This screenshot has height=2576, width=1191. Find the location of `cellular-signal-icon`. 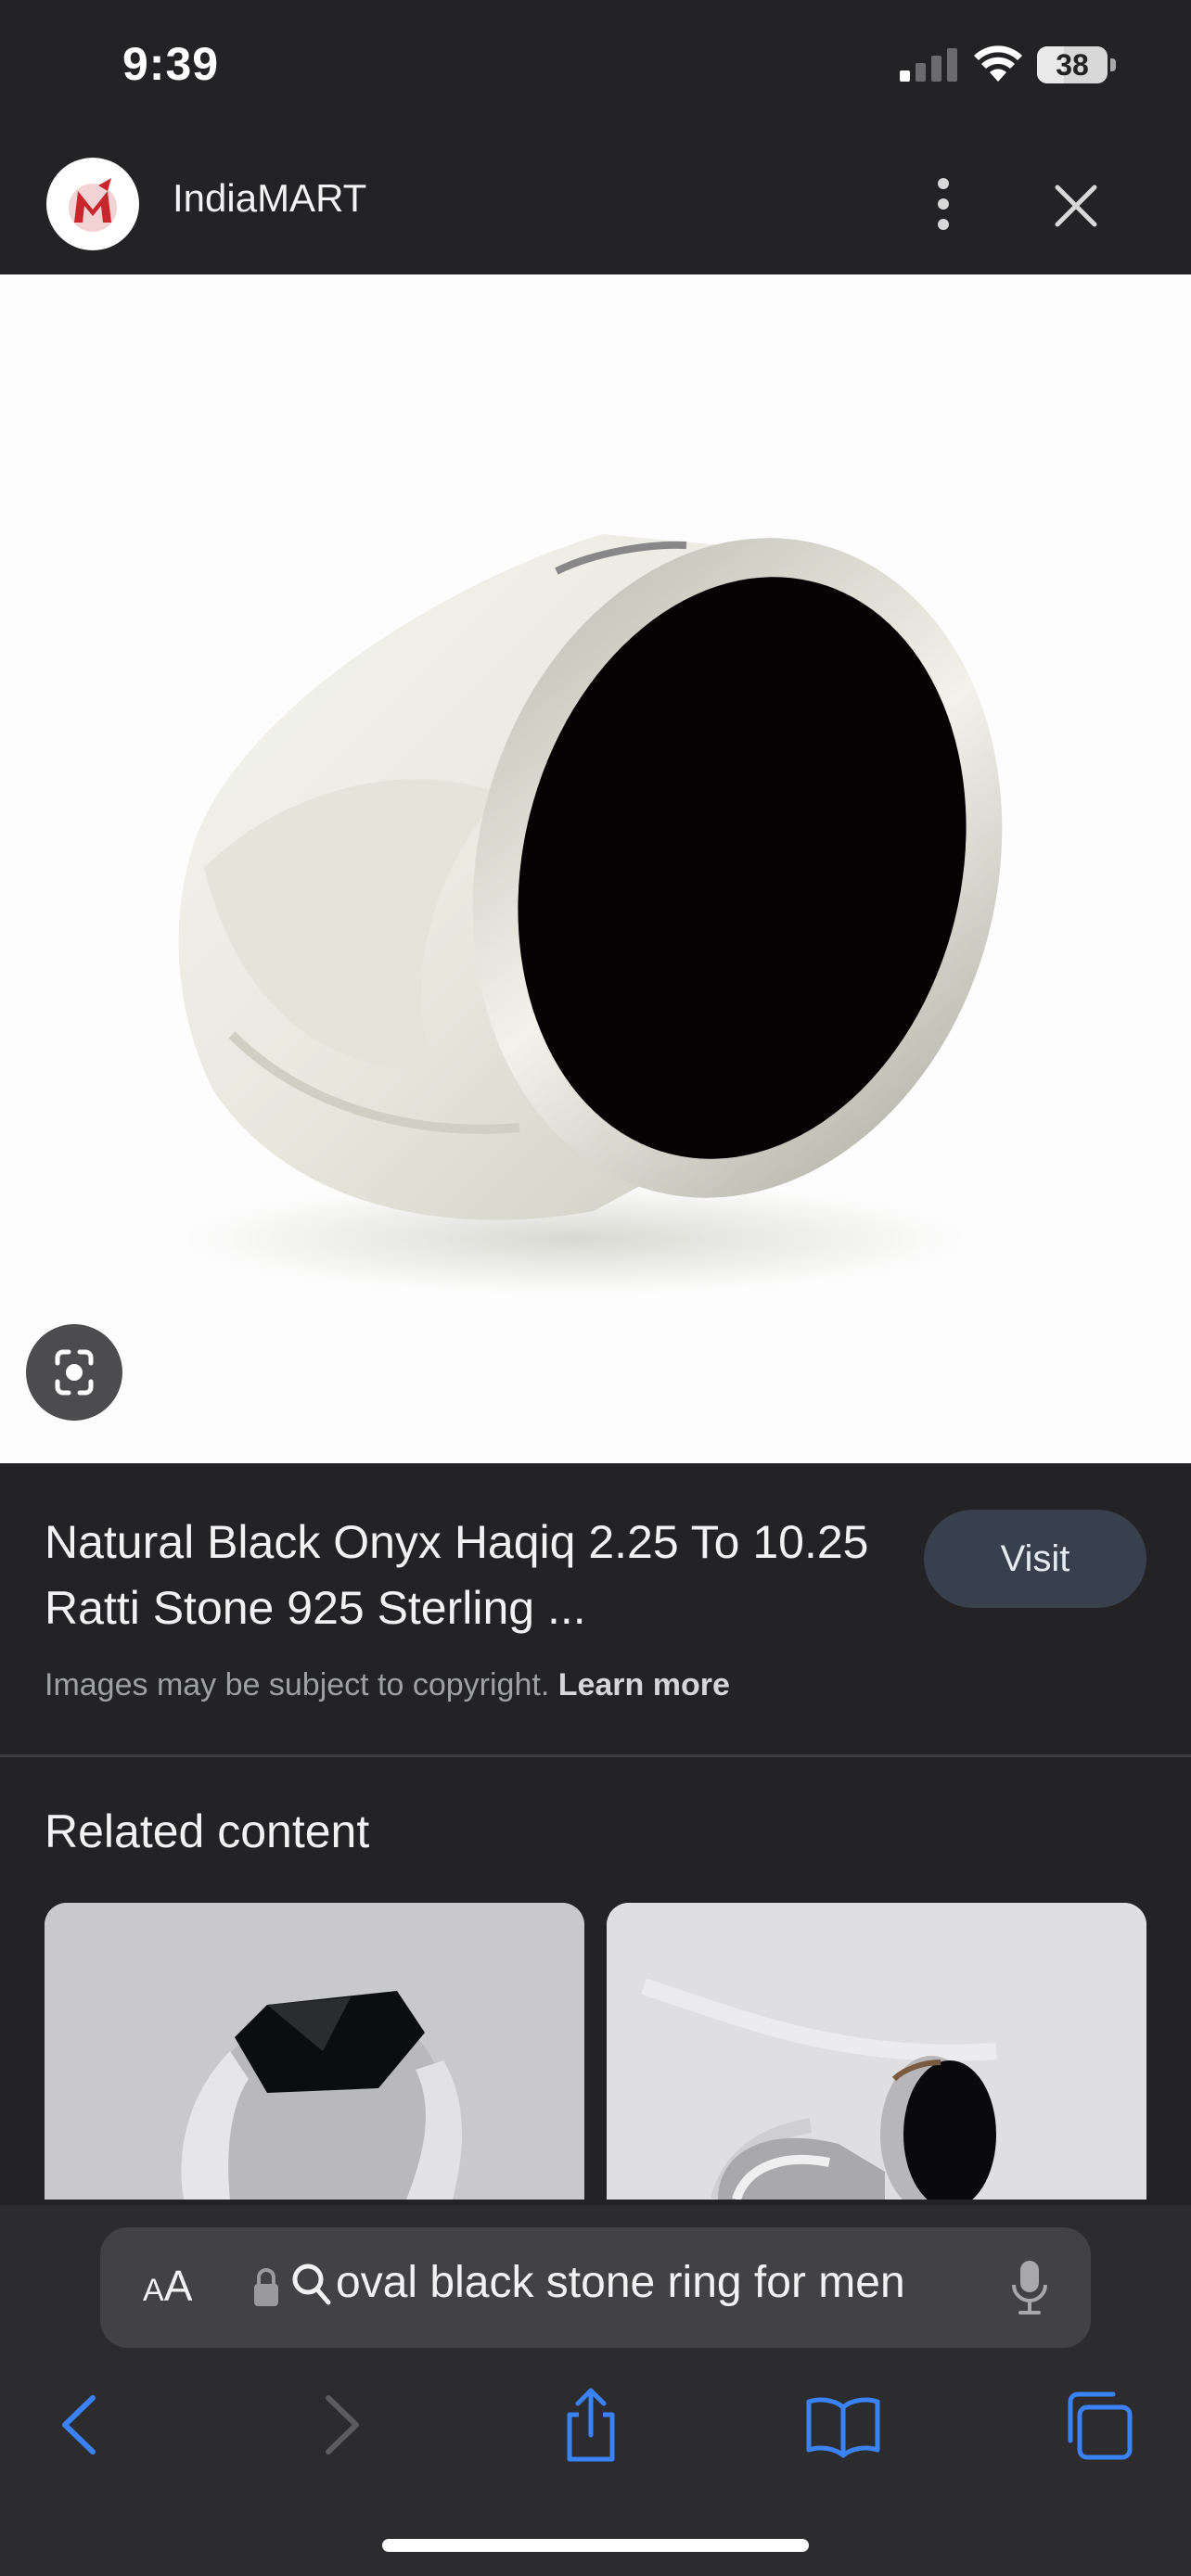

cellular-signal-icon is located at coordinates (929, 65).